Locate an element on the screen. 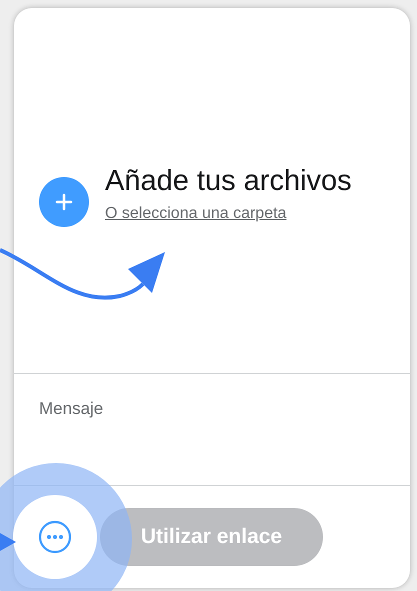  upload-title: Añade tus archivos is located at coordinates (228, 181).